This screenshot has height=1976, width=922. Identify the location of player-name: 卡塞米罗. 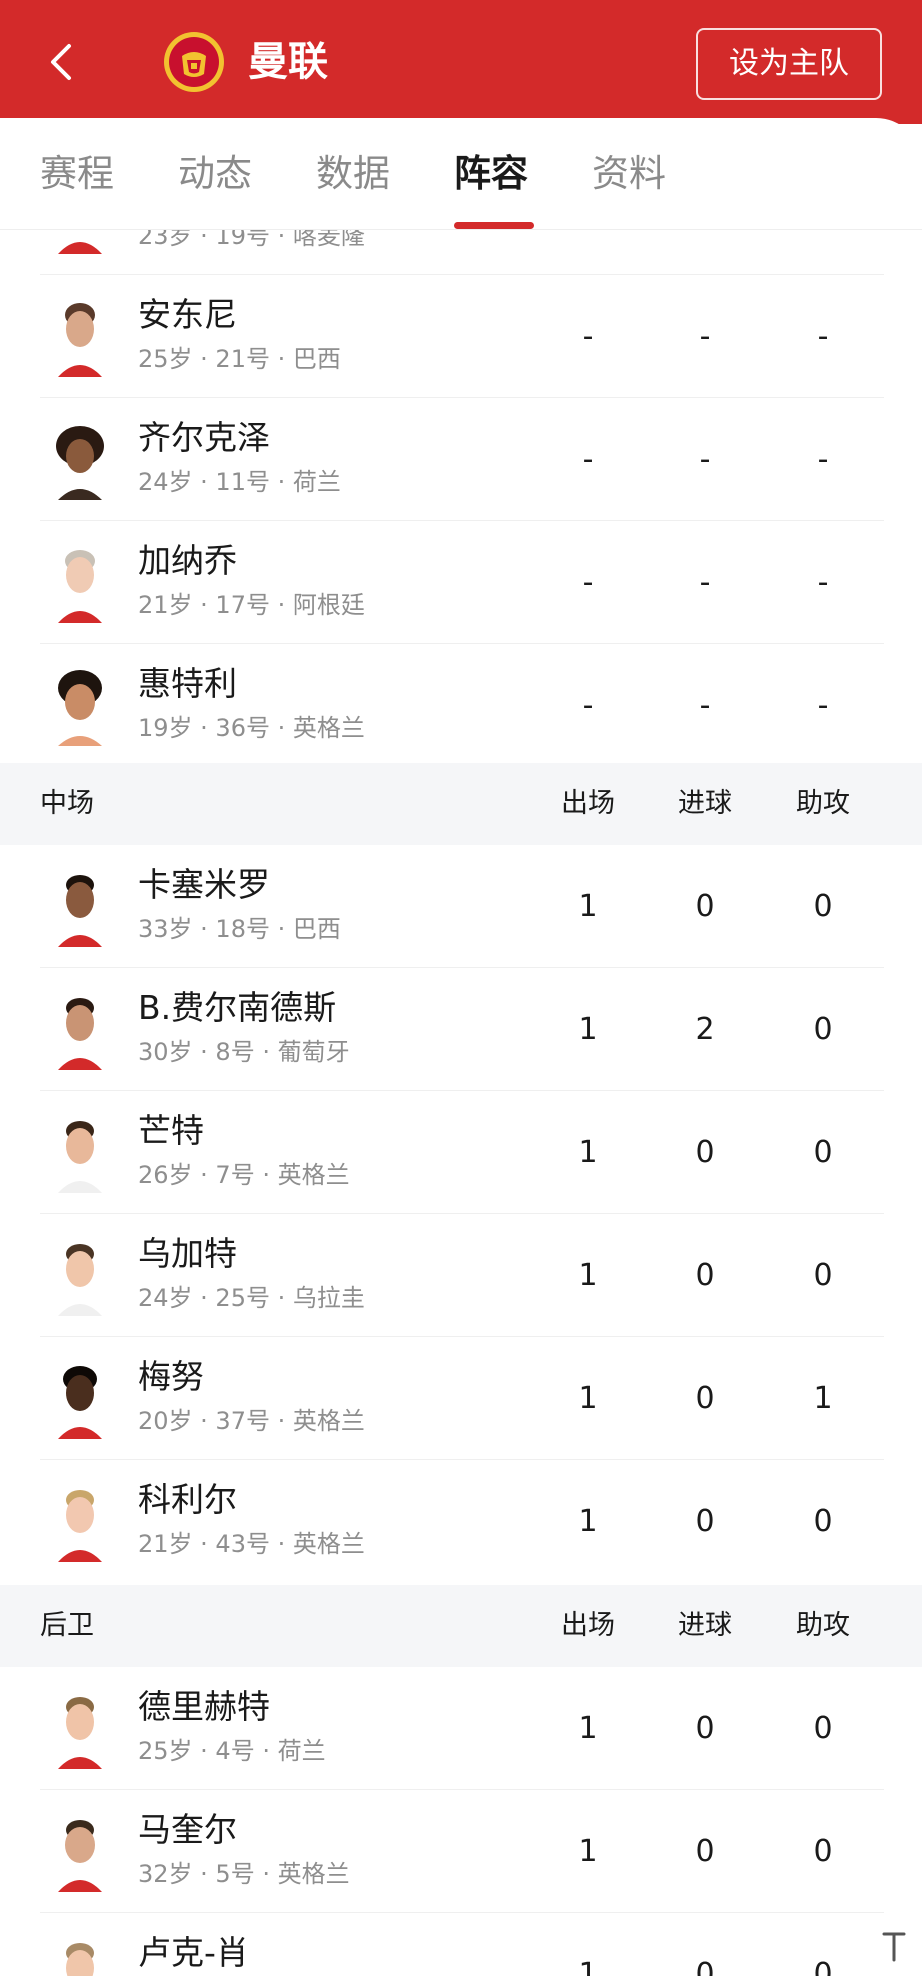
(204, 884).